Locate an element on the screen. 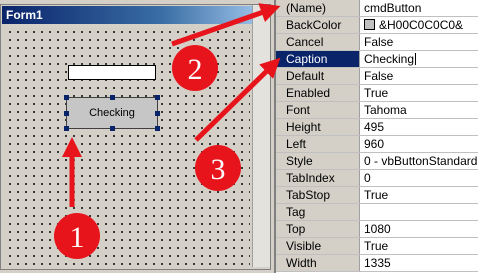  property-row: Caption Checking is located at coordinates (377, 59).